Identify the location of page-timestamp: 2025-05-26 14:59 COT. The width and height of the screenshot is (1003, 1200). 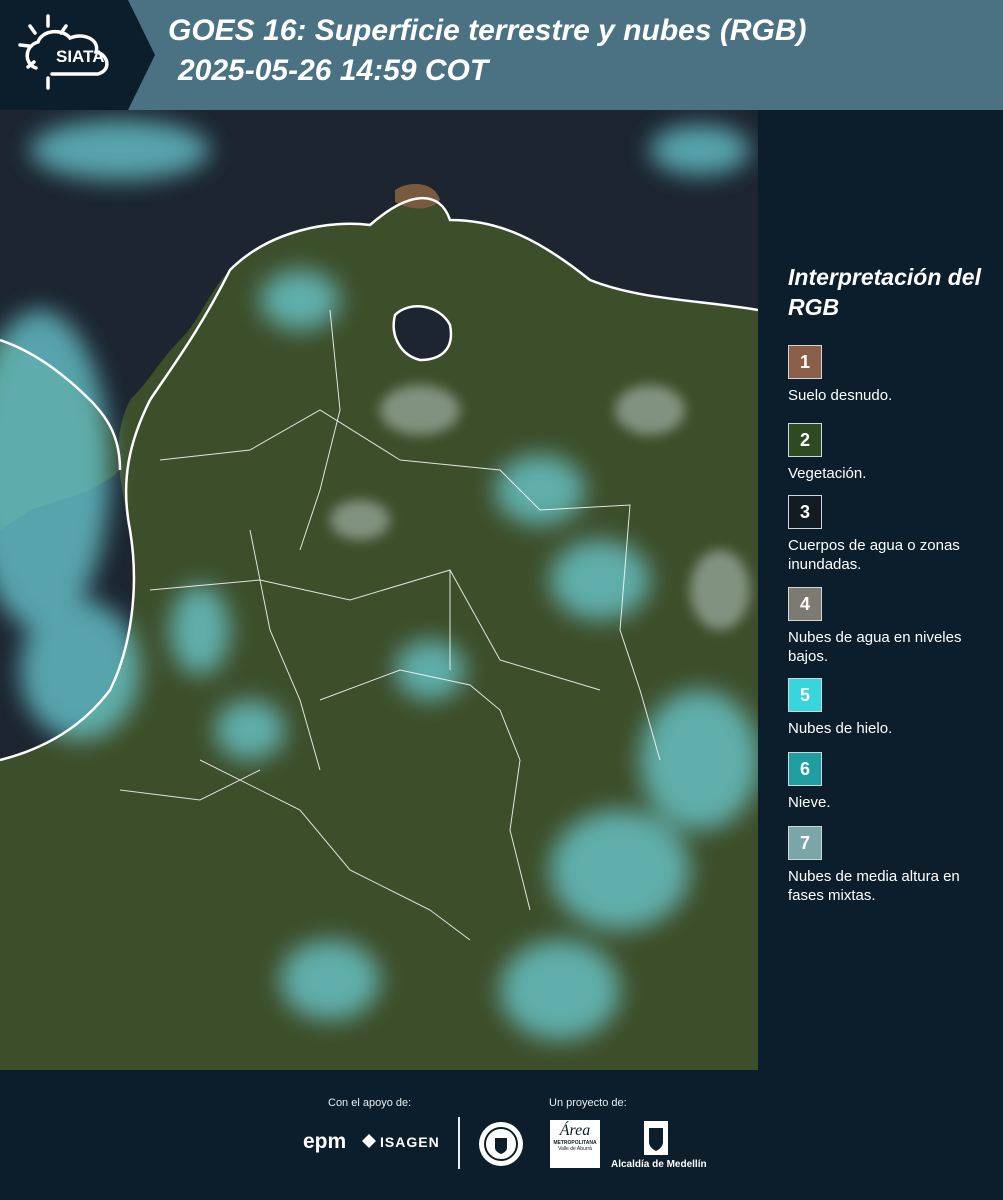
(333, 70).